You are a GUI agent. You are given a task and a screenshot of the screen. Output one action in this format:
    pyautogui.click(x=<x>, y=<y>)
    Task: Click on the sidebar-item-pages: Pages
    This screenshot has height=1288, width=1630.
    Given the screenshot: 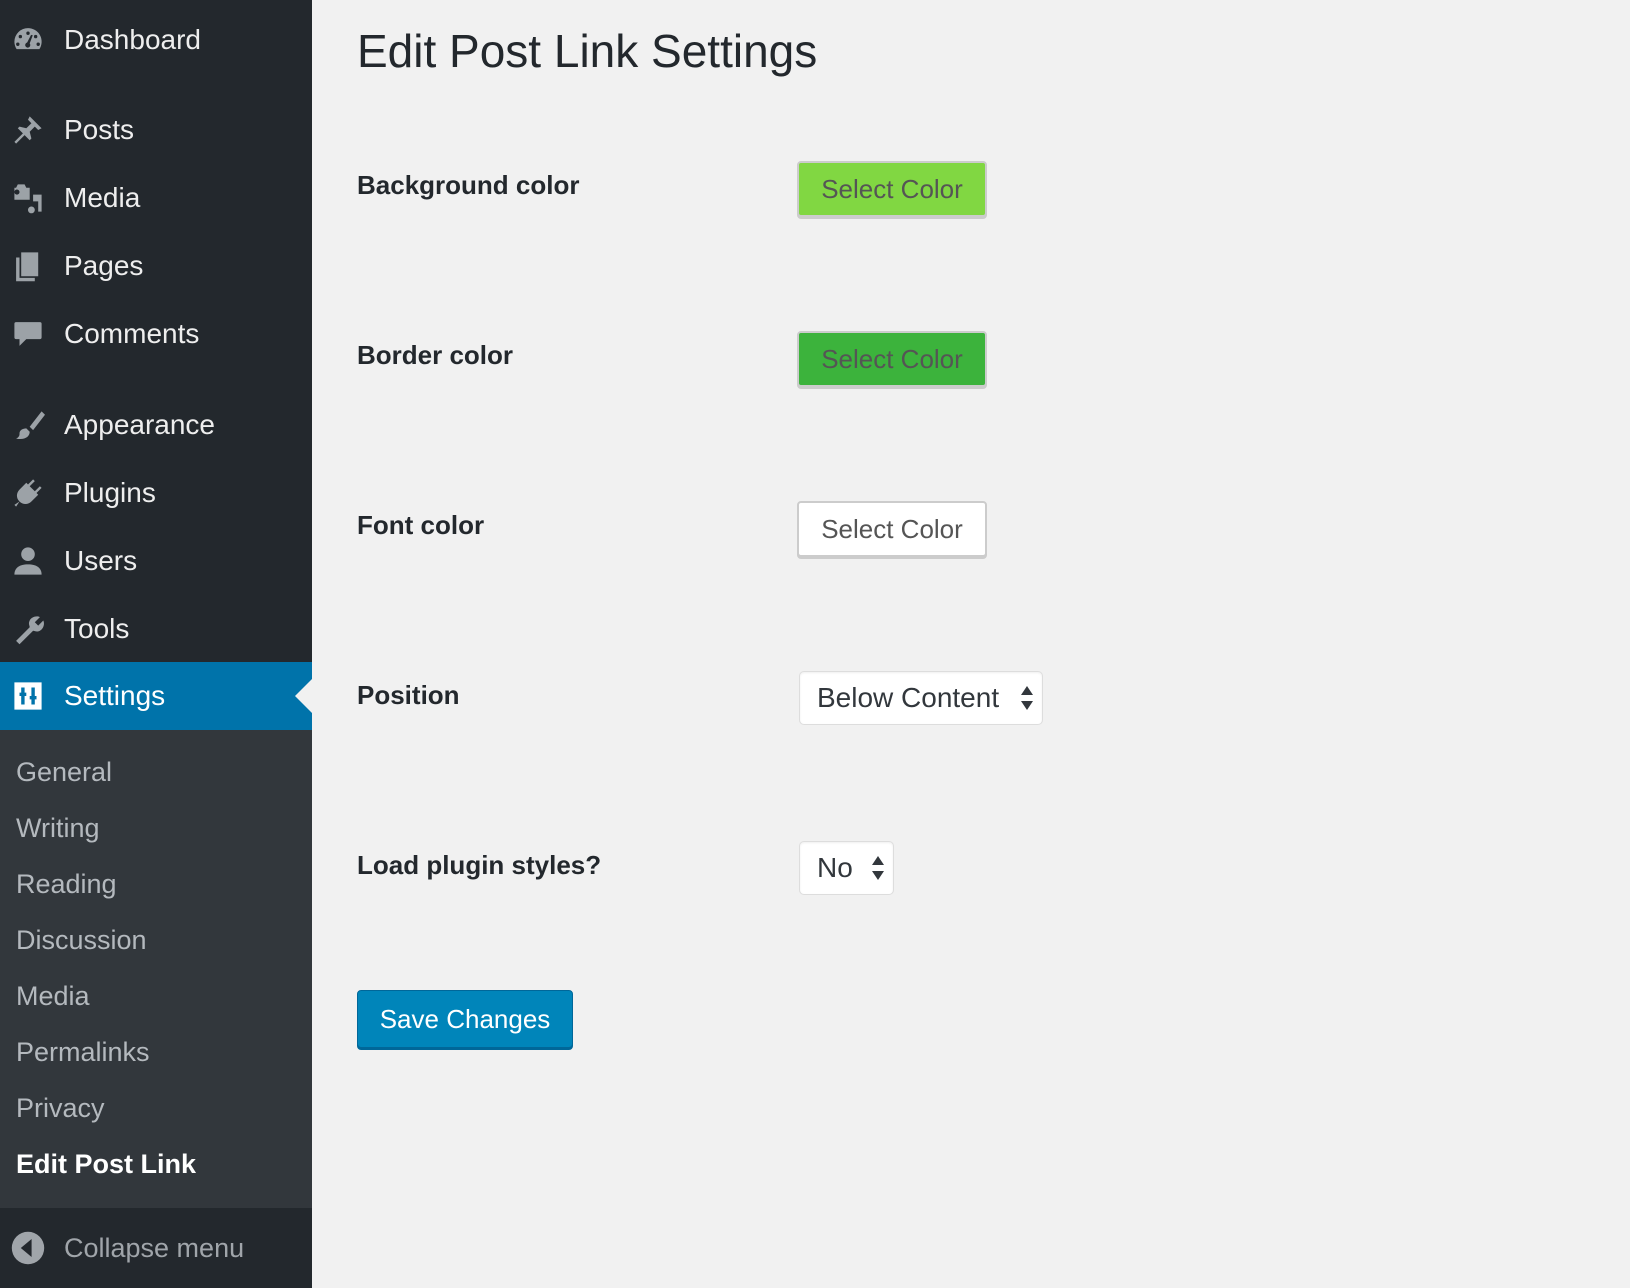 What is the action you would take?
    pyautogui.click(x=156, y=266)
    